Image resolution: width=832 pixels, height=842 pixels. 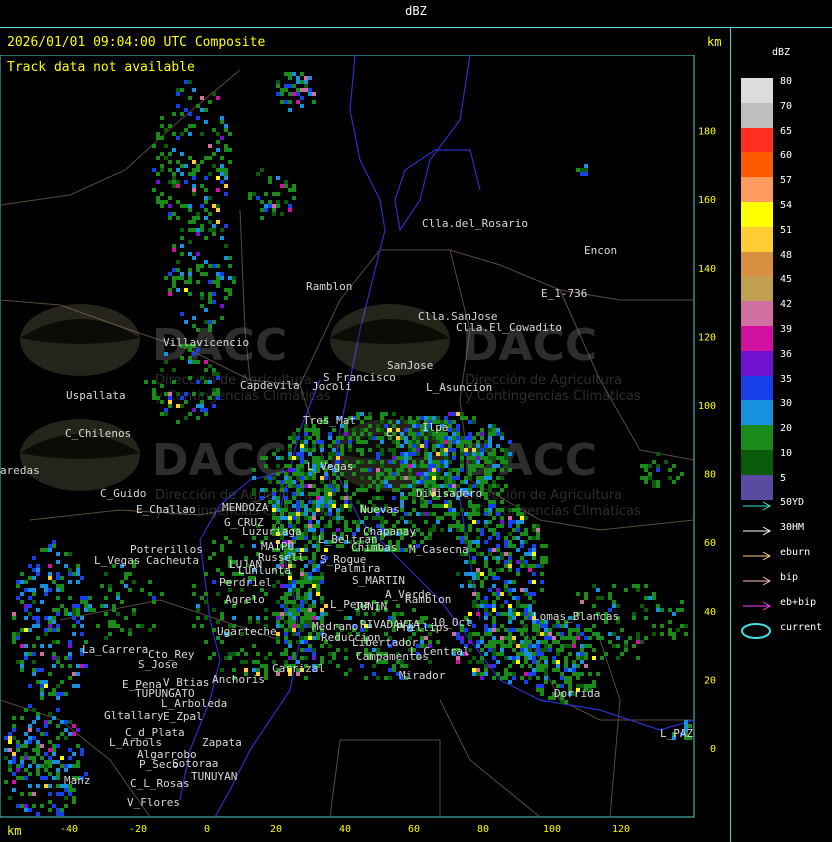 What do you see at coordinates (475, 223) in the screenshot?
I see `place-label: Clla.del_Rosario` at bounding box center [475, 223].